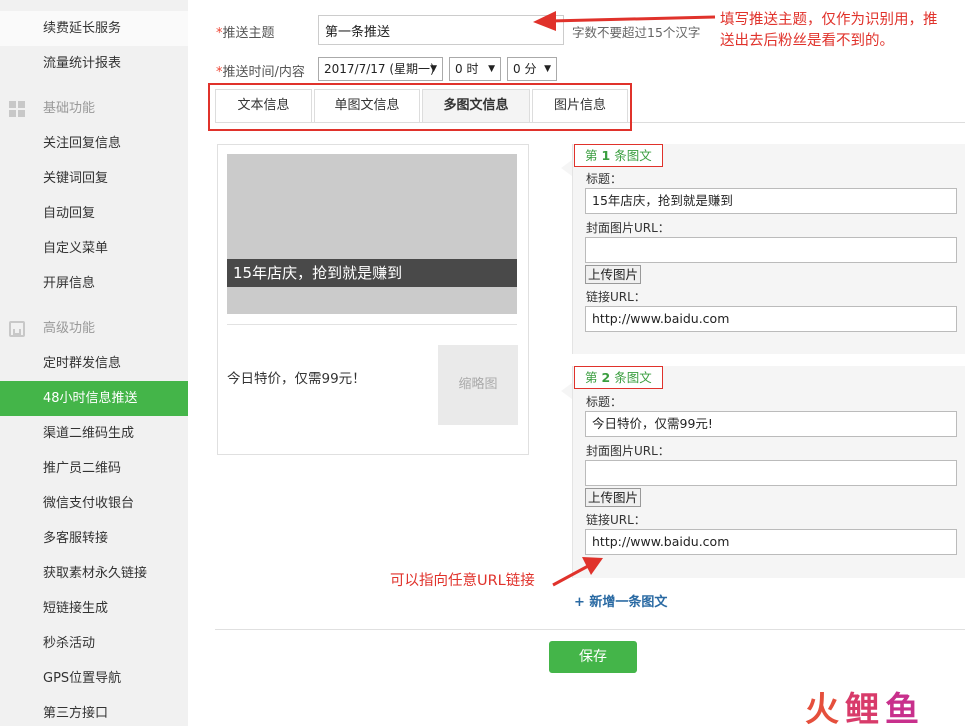 The width and height of the screenshot is (965, 726). What do you see at coordinates (604, 402) in the screenshot?
I see `article-2-title-label: 标题：` at bounding box center [604, 402].